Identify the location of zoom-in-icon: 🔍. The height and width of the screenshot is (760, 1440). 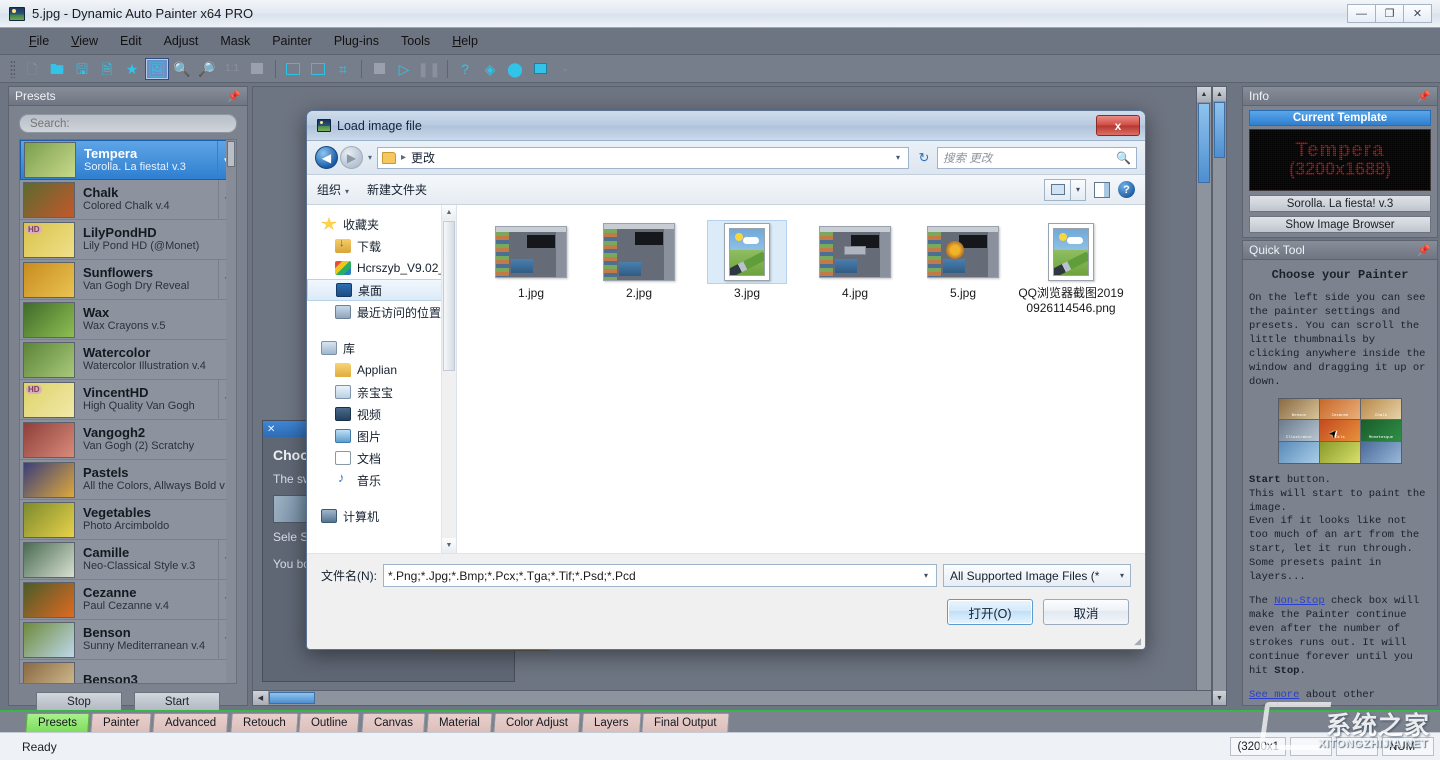
(182, 69).